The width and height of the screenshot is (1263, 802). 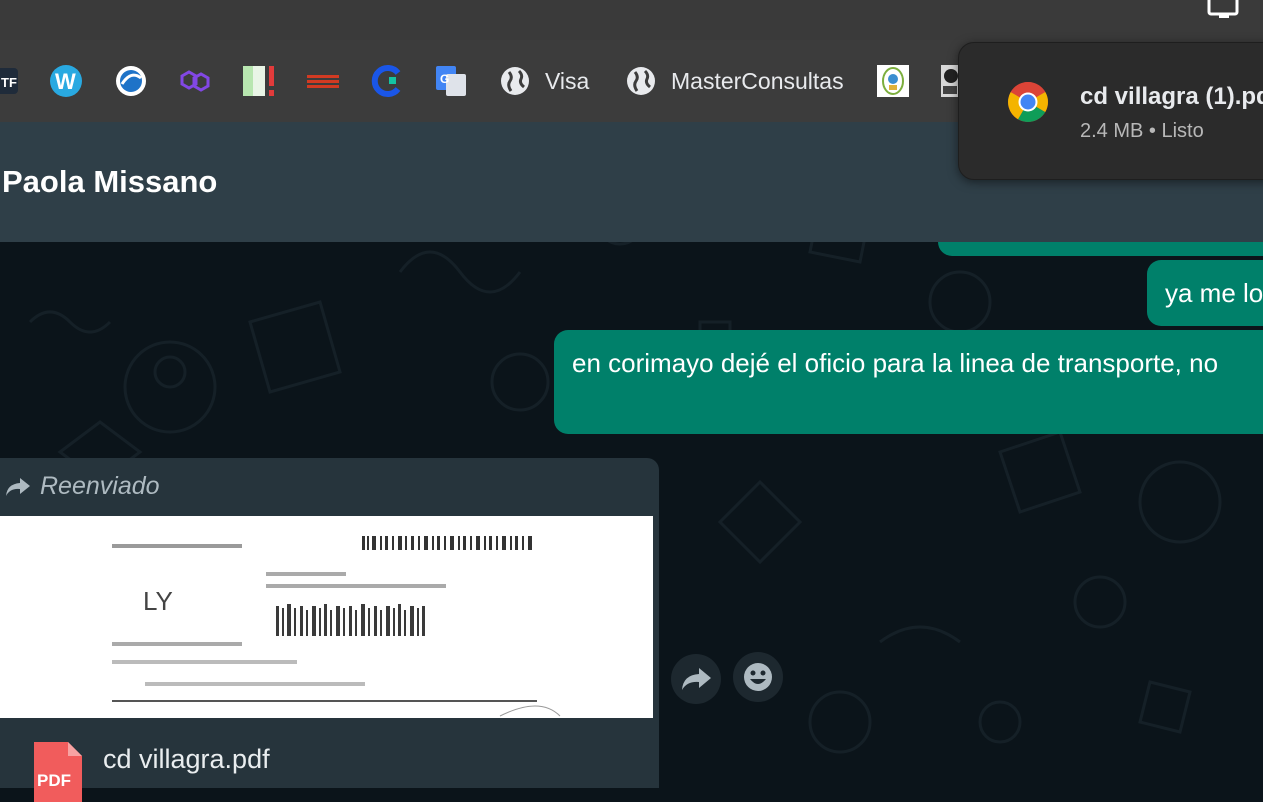 I want to click on bookmark-seal, so click(x=893, y=81).